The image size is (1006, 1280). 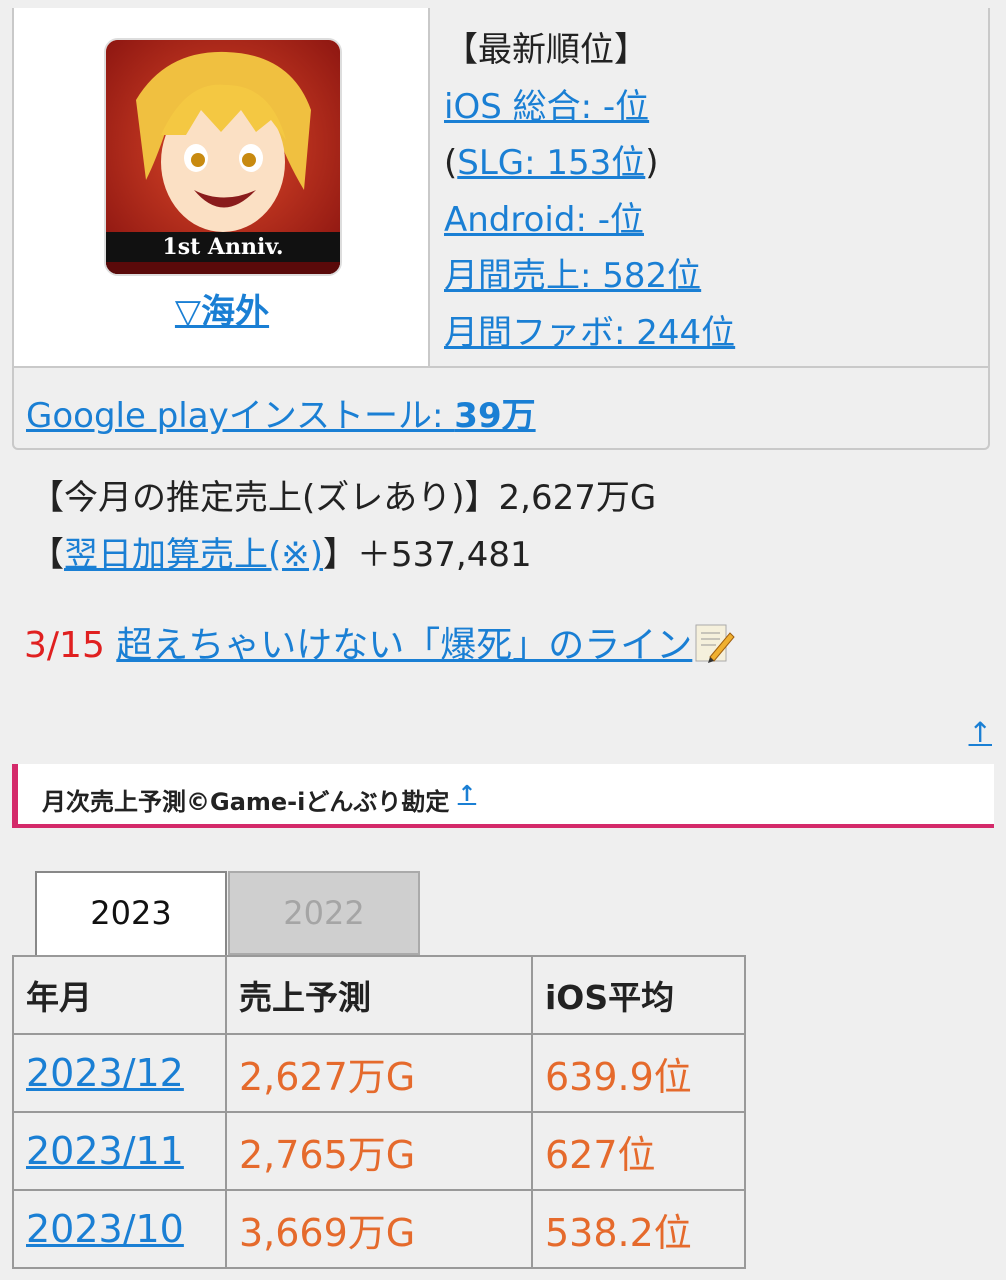 What do you see at coordinates (105, 1073) in the screenshot?
I see `month-link: 2023/12` at bounding box center [105, 1073].